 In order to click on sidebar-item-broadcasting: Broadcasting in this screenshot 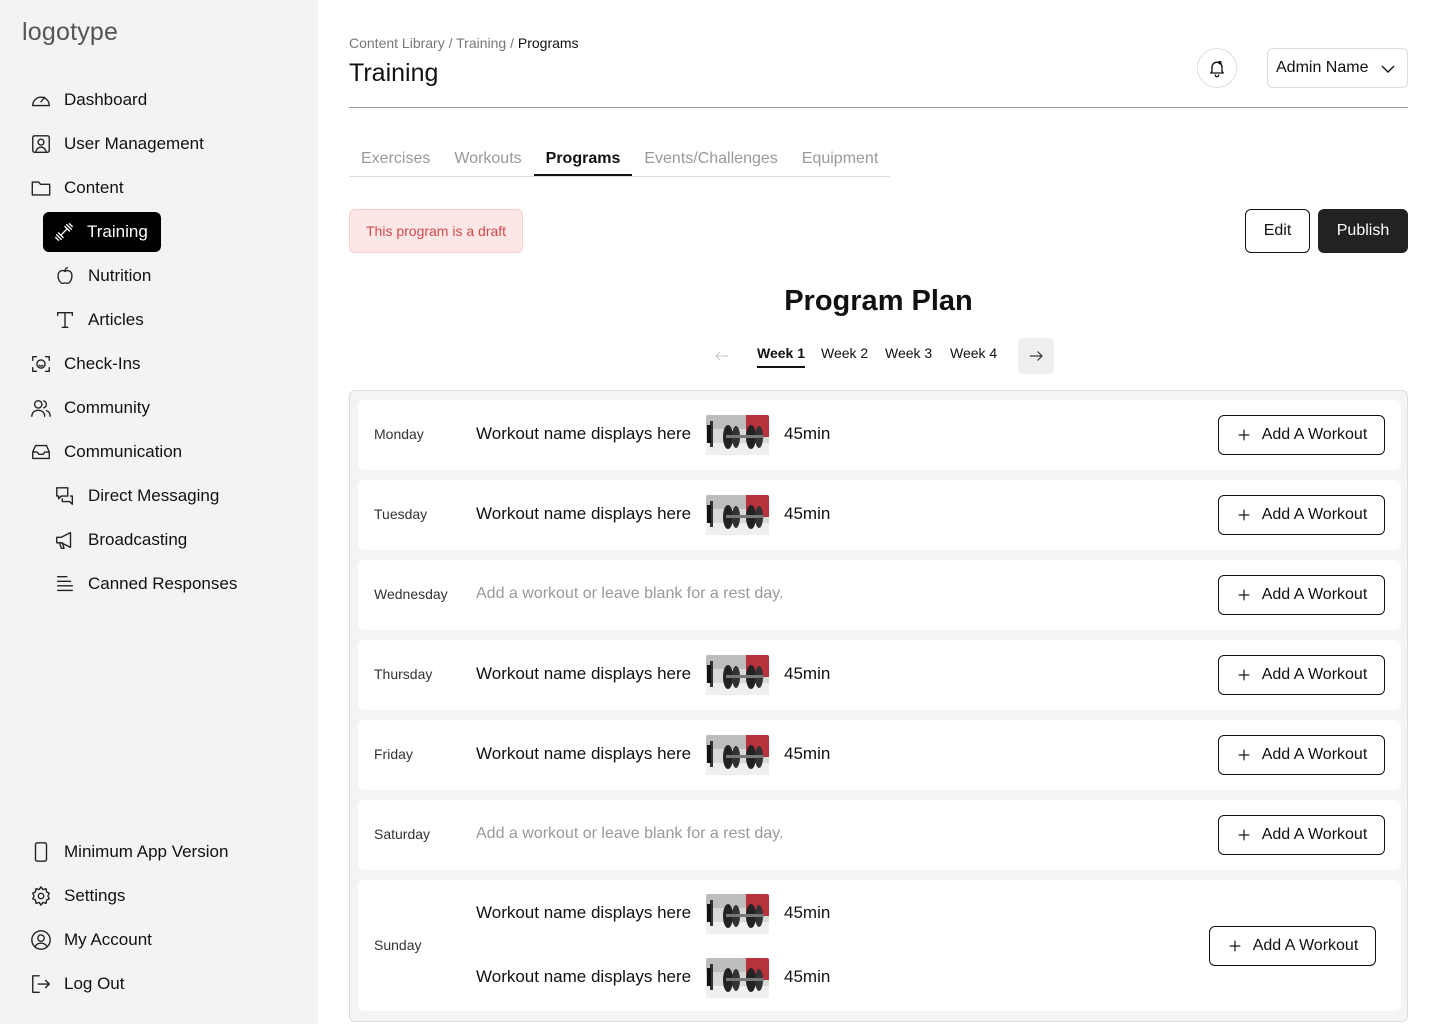, I will do `click(120, 540)`.